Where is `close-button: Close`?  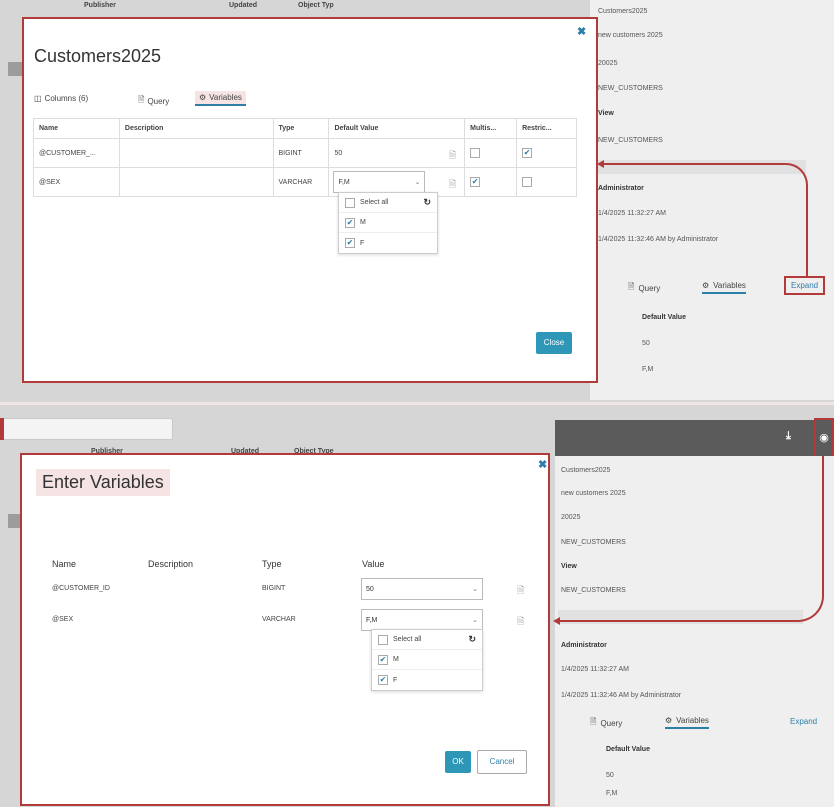 close-button: Close is located at coordinates (554, 343).